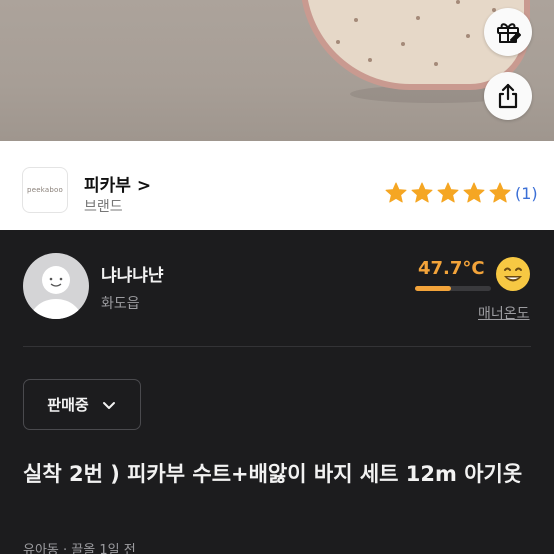  What do you see at coordinates (108, 405) in the screenshot?
I see `chevron-down-icon` at bounding box center [108, 405].